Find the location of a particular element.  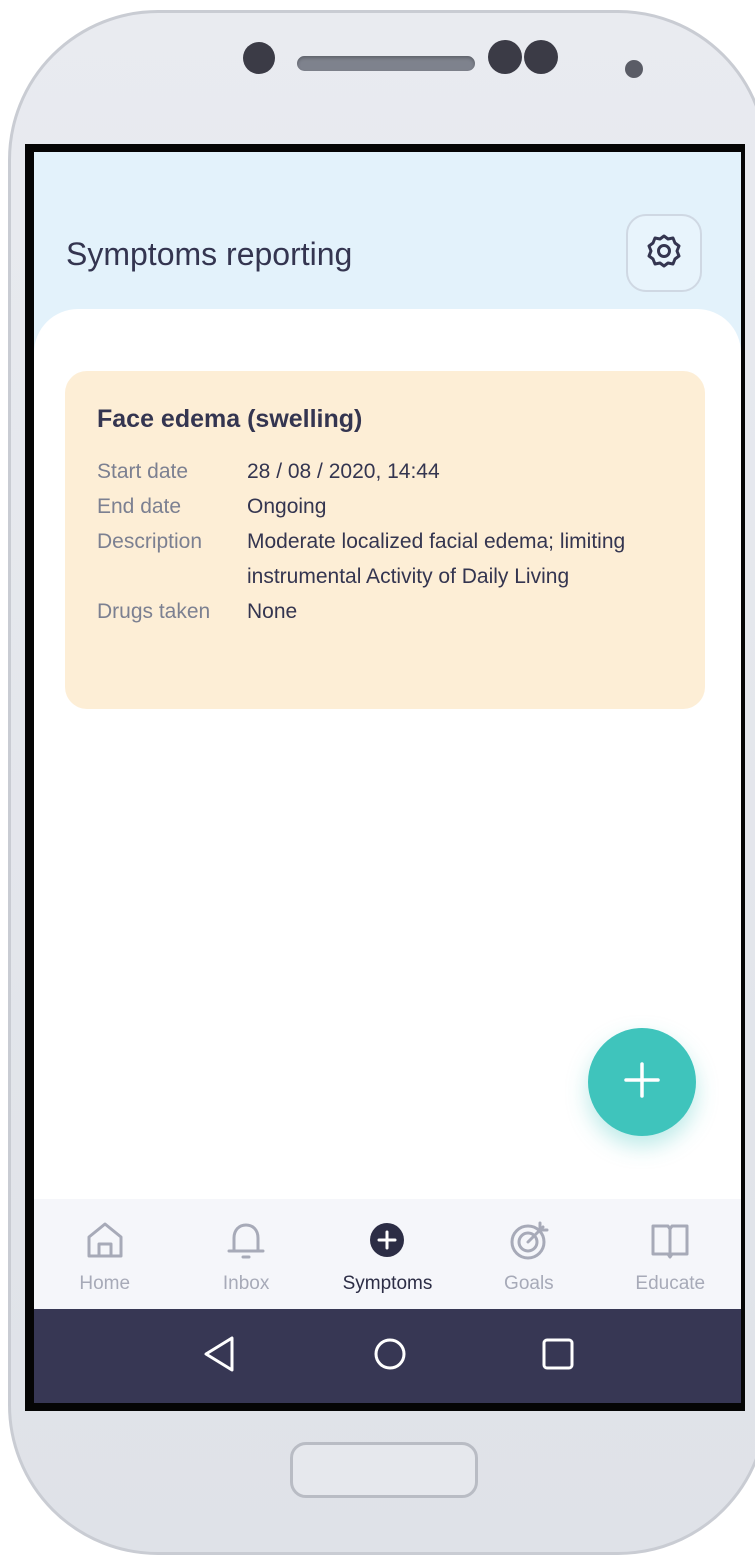

start-date-label: Start date is located at coordinates (143, 471).